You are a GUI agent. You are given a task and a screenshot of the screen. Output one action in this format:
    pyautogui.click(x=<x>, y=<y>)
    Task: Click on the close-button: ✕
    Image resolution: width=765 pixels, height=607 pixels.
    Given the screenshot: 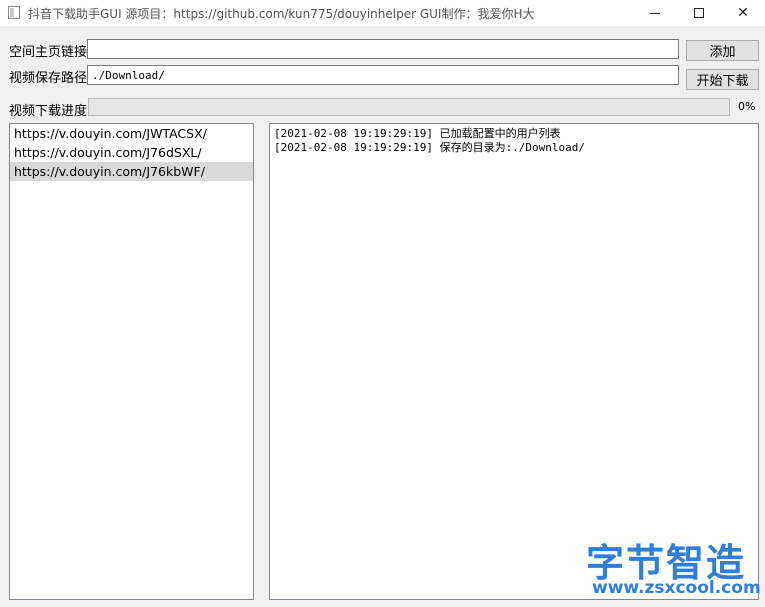 What is the action you would take?
    pyautogui.click(x=742, y=13)
    